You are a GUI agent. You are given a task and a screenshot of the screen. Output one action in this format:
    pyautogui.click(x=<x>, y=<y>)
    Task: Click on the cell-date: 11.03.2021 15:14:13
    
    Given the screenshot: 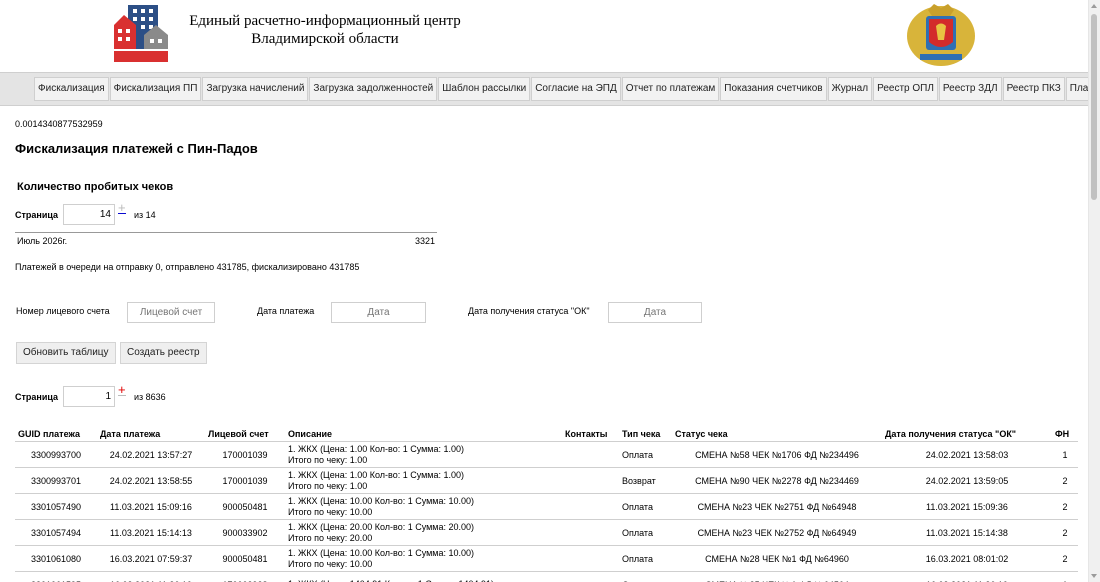 What is the action you would take?
    pyautogui.click(x=151, y=532)
    